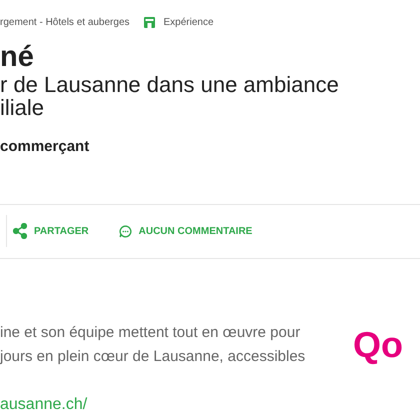 The height and width of the screenshot is (420, 420). Describe the element at coordinates (169, 96) in the screenshot. I see `article-subtitle: r de Lausanne dans une ambiance iliale` at that location.